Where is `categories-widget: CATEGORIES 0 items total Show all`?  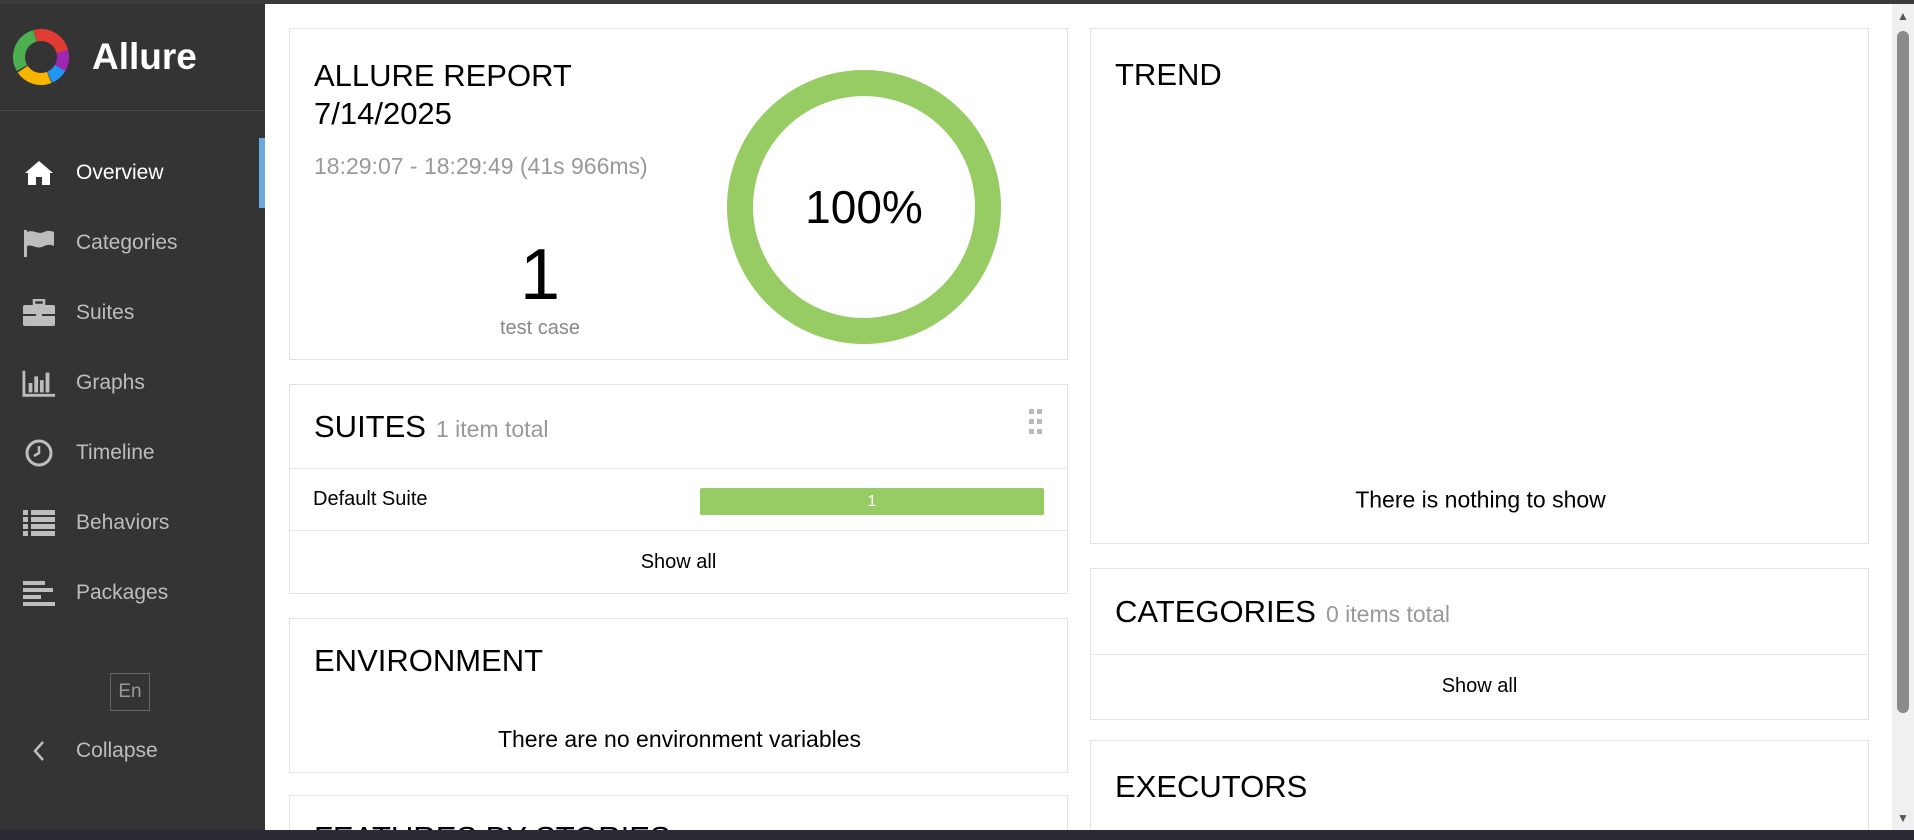
categories-widget: CATEGORIES 0 items total Show all is located at coordinates (1479, 644).